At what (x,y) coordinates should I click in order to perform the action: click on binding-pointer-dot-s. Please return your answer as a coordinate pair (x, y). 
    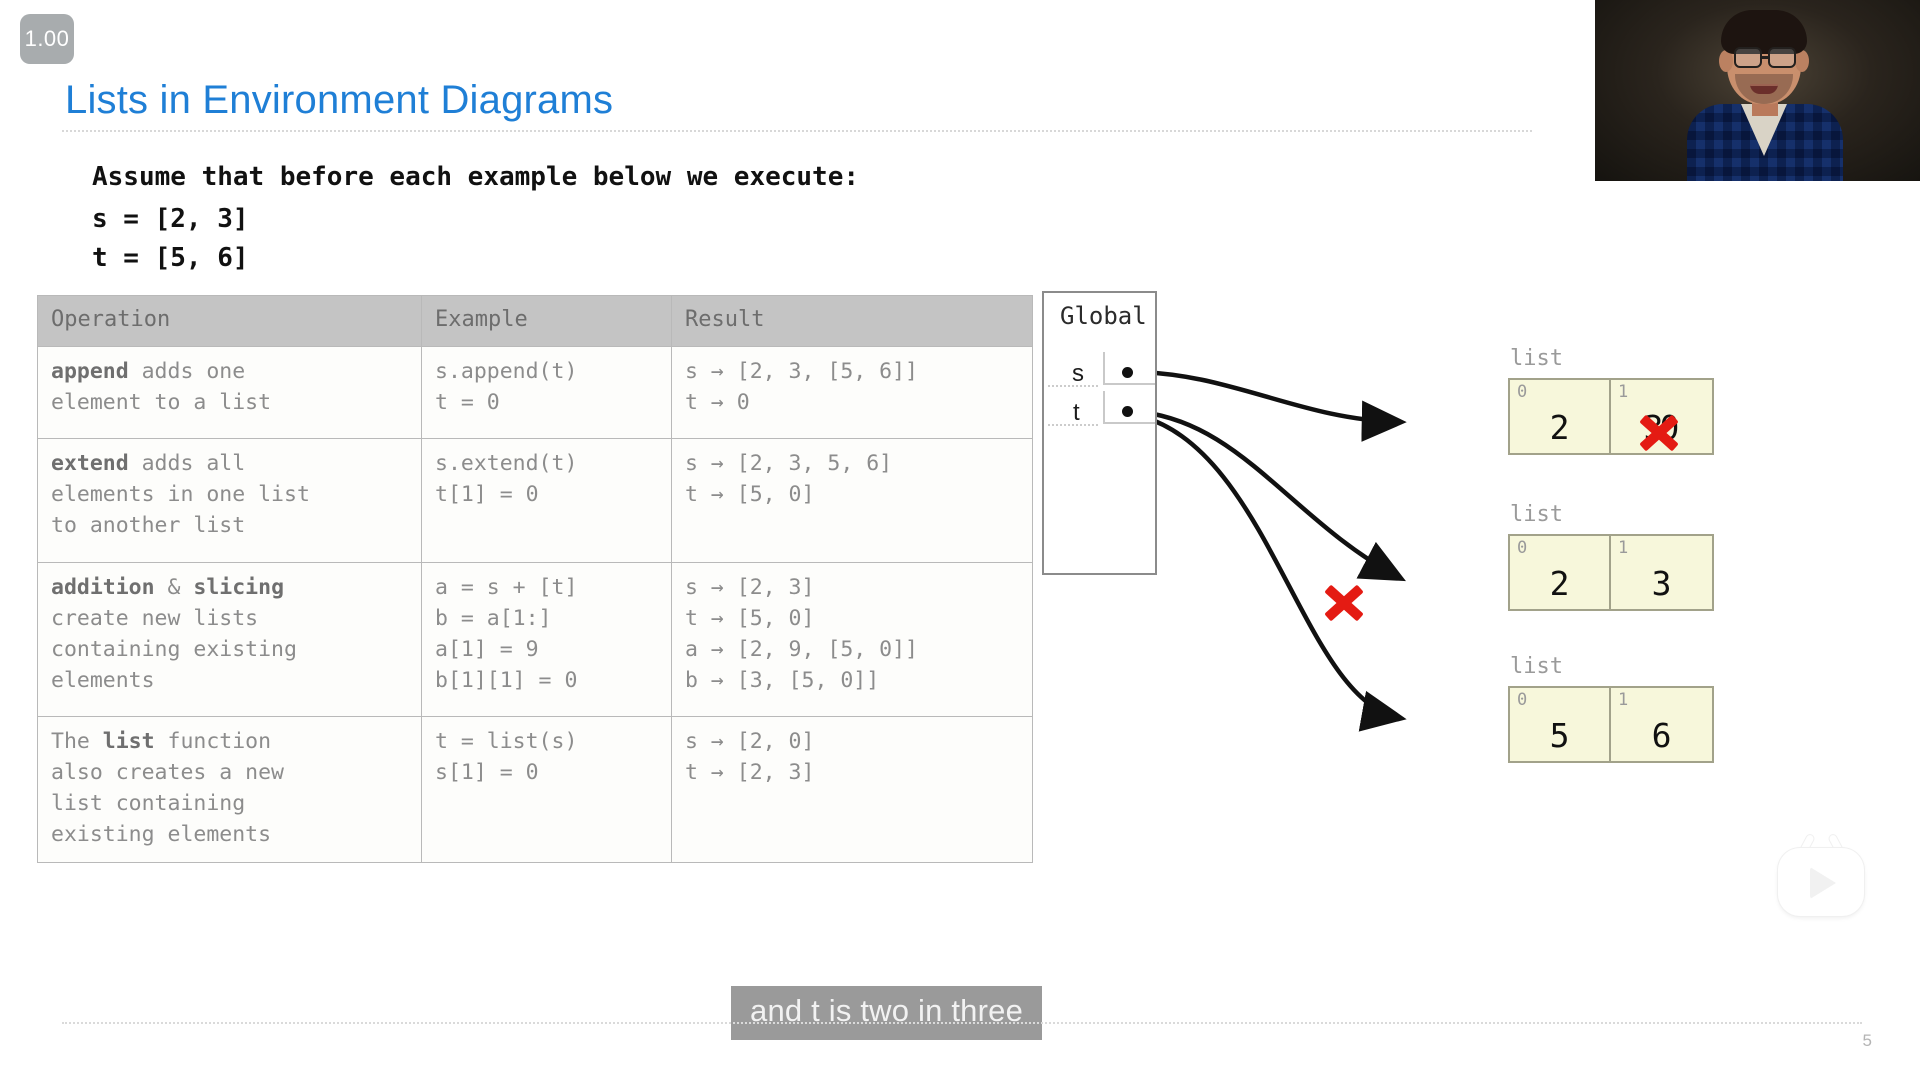
    Looking at the image, I should click on (1127, 372).